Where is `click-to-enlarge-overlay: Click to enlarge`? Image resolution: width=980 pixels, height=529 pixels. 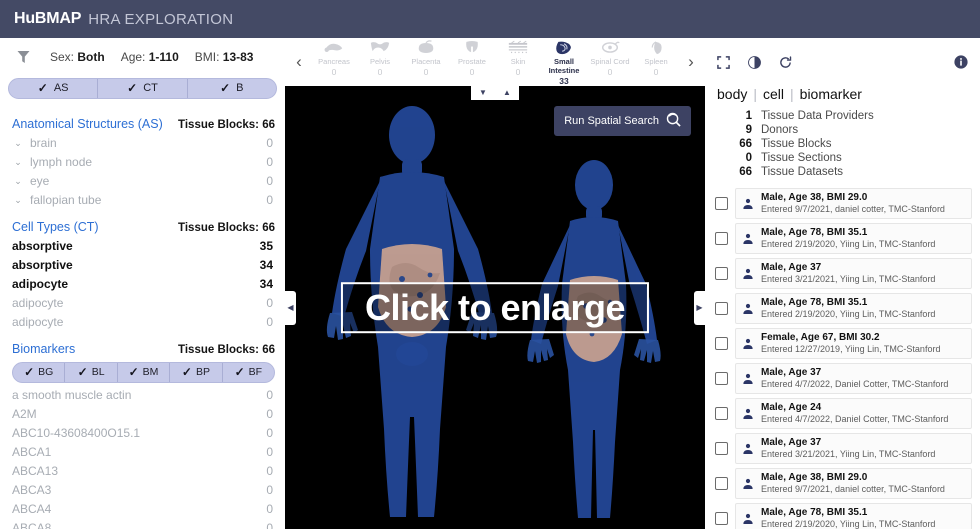
click-to-enlarge-overlay: Click to enlarge is located at coordinates (495, 307).